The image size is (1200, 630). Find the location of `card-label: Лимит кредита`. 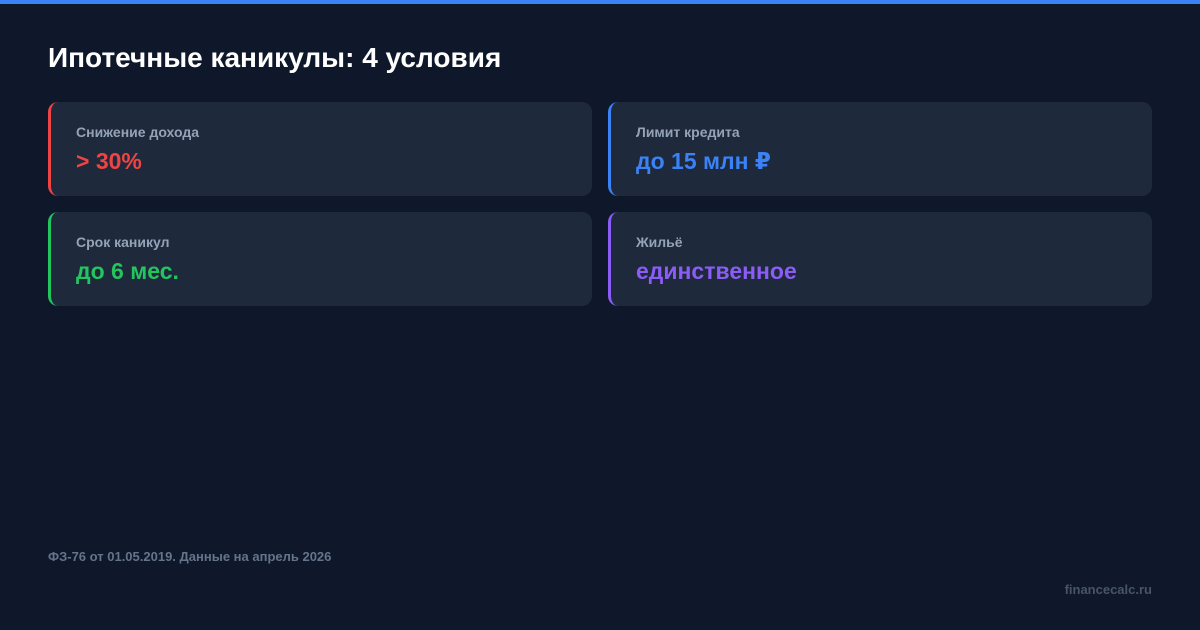

card-label: Лимит кредита is located at coordinates (688, 132).